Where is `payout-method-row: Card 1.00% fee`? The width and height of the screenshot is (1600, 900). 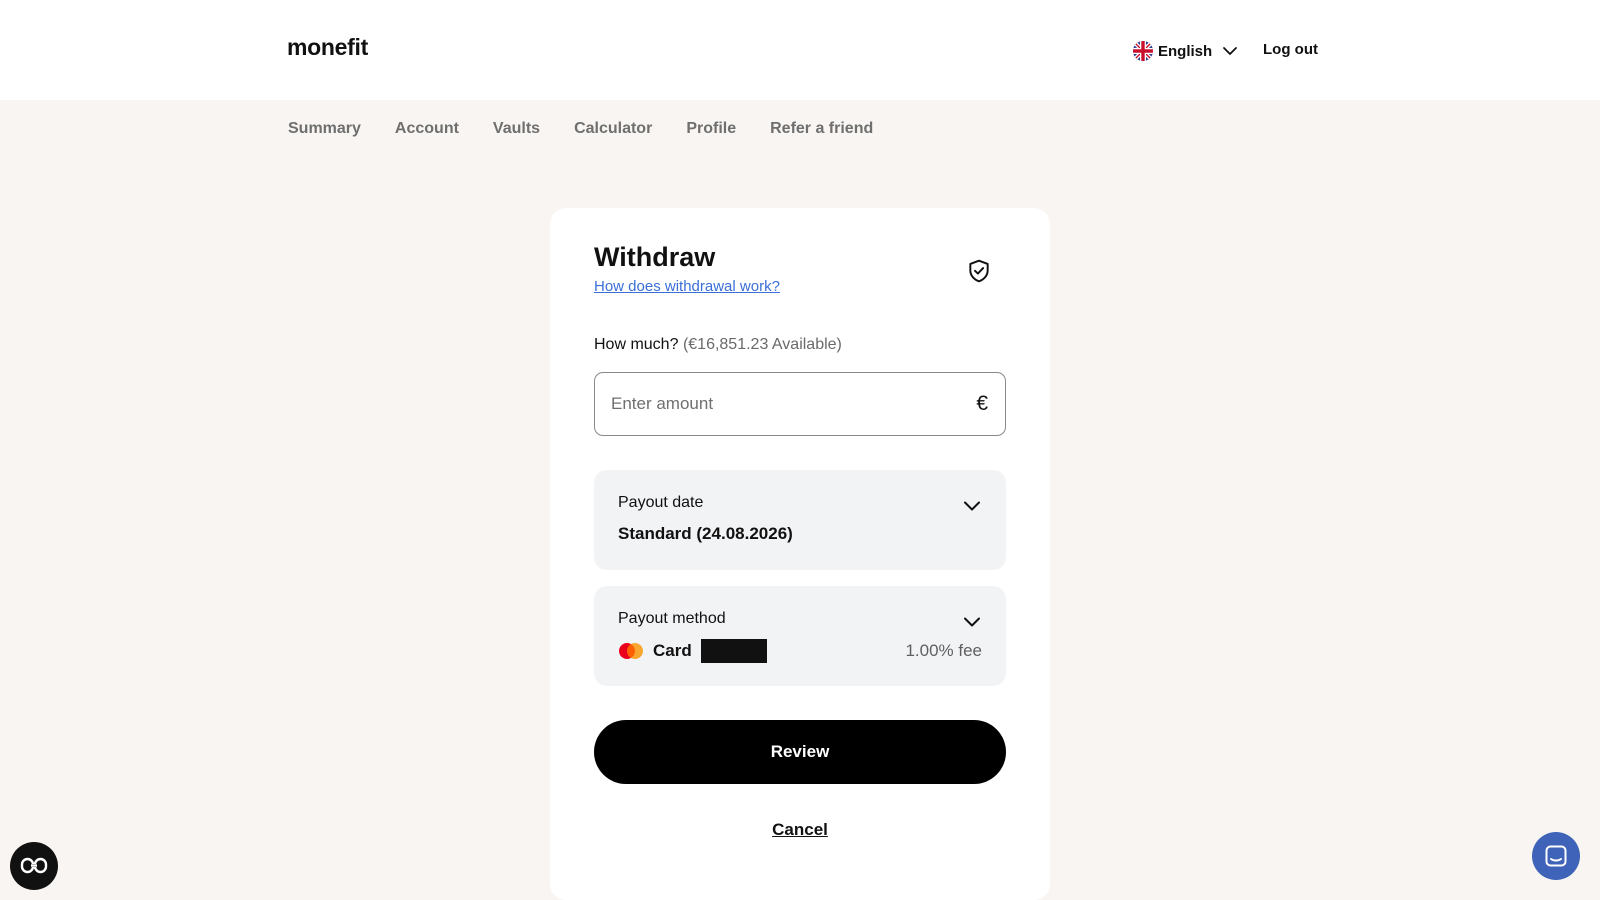 payout-method-row: Card 1.00% fee is located at coordinates (800, 651).